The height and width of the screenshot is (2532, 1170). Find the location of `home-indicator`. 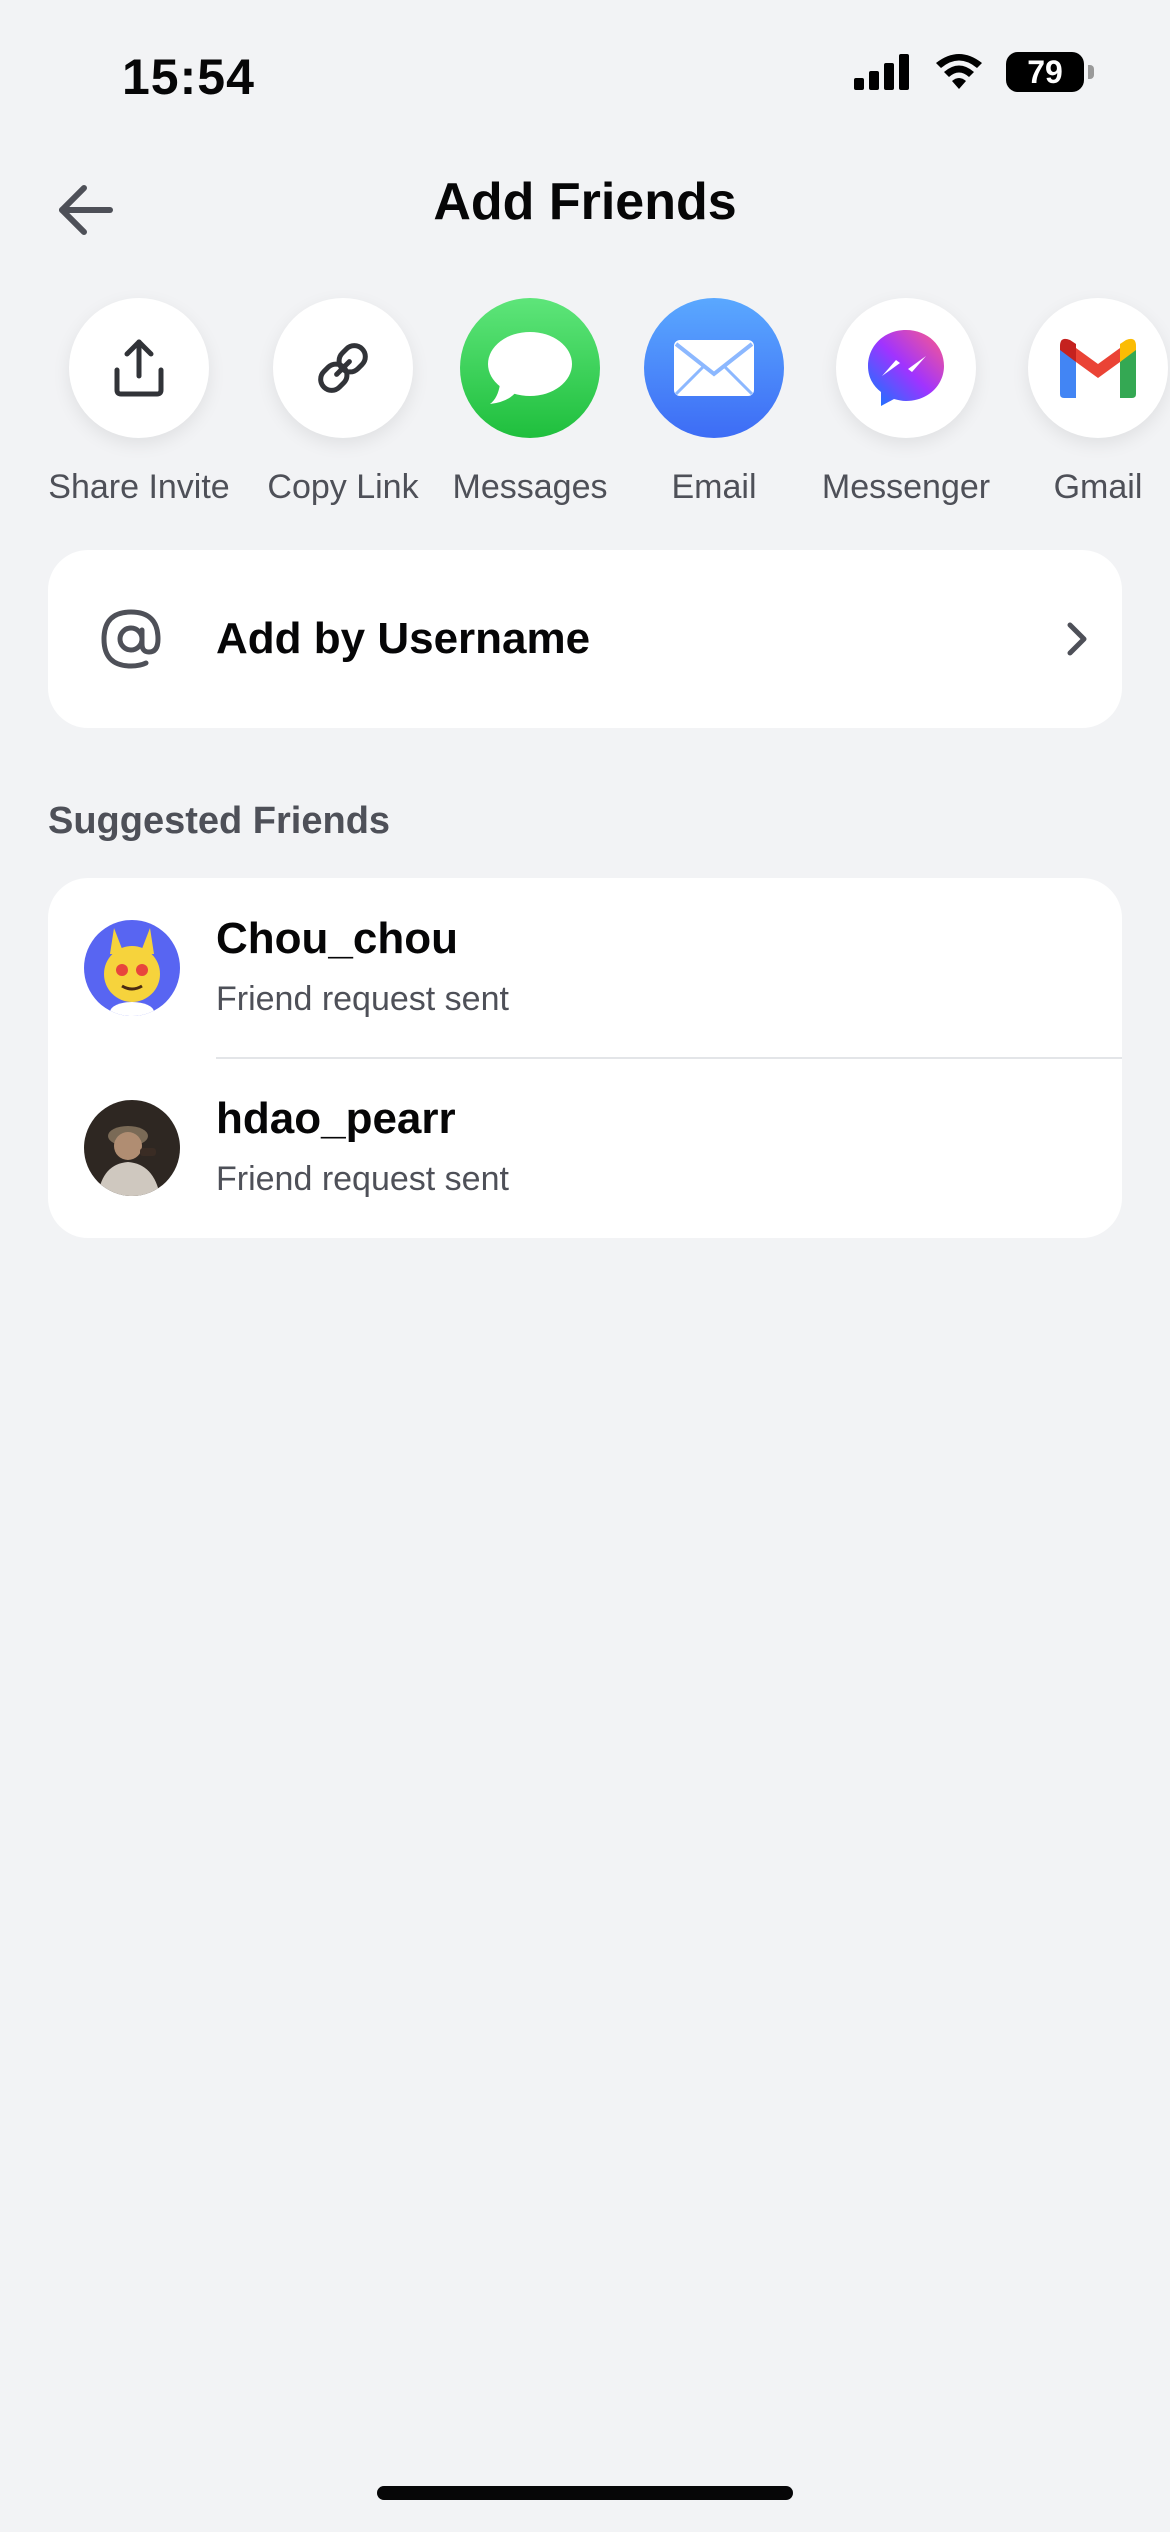

home-indicator is located at coordinates (585, 2493).